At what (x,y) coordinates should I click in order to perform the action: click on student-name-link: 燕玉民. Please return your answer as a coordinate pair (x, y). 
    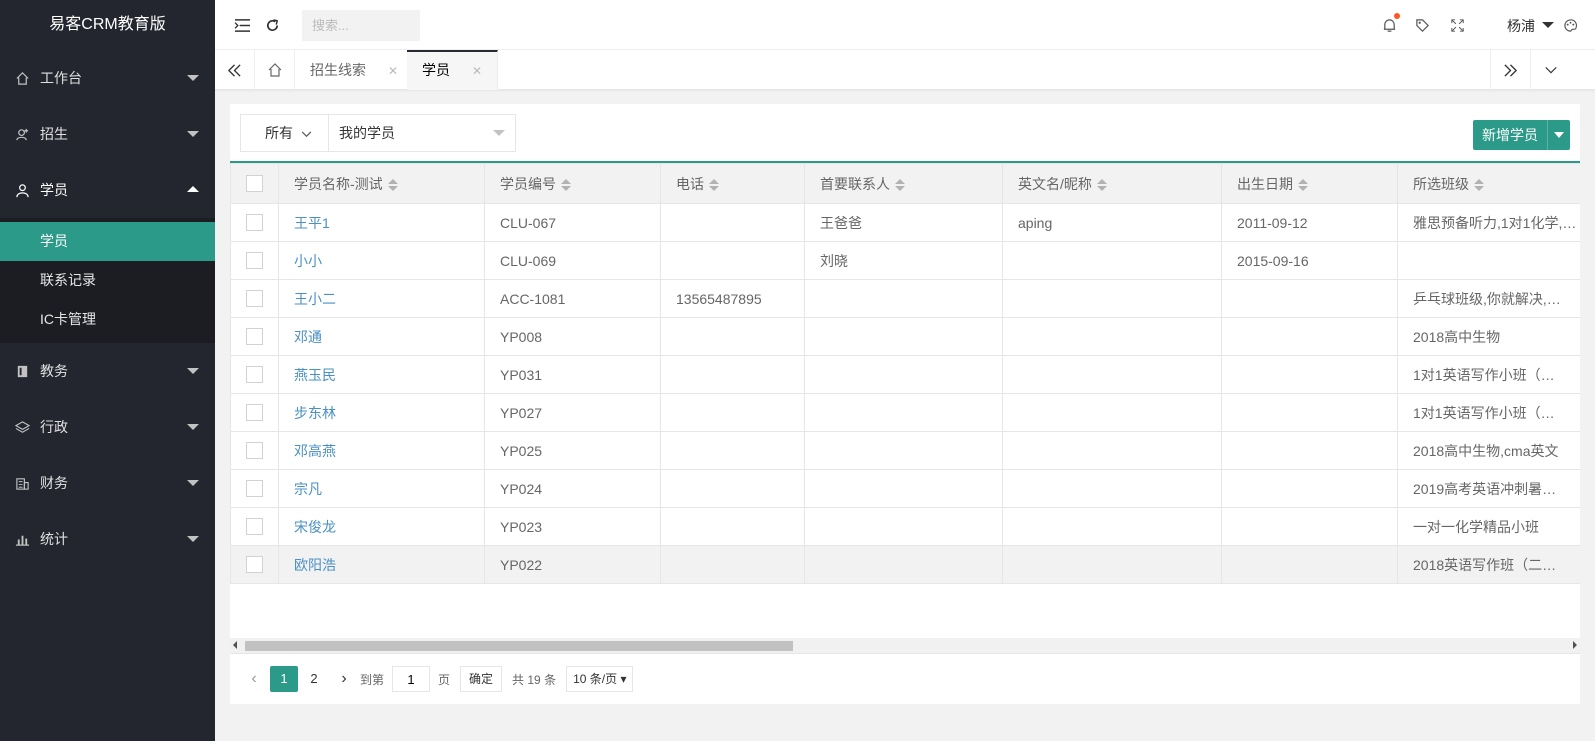
    Looking at the image, I should click on (315, 375).